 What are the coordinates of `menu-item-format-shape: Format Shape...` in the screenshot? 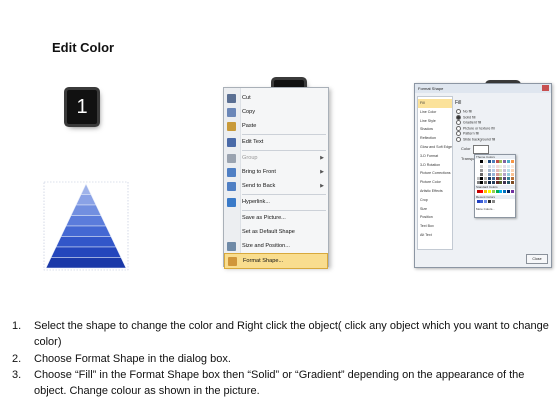 It's located at (276, 261).